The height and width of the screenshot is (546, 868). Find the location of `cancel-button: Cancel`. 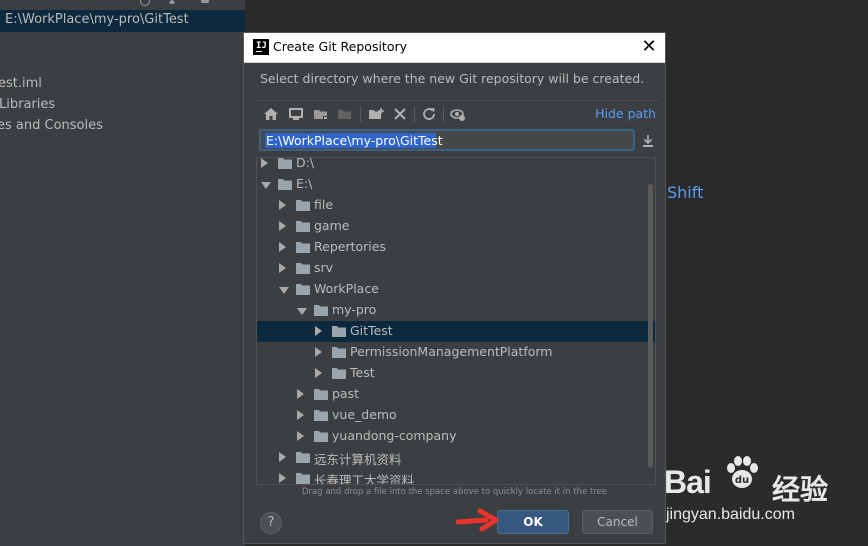

cancel-button: Cancel is located at coordinates (617, 522).